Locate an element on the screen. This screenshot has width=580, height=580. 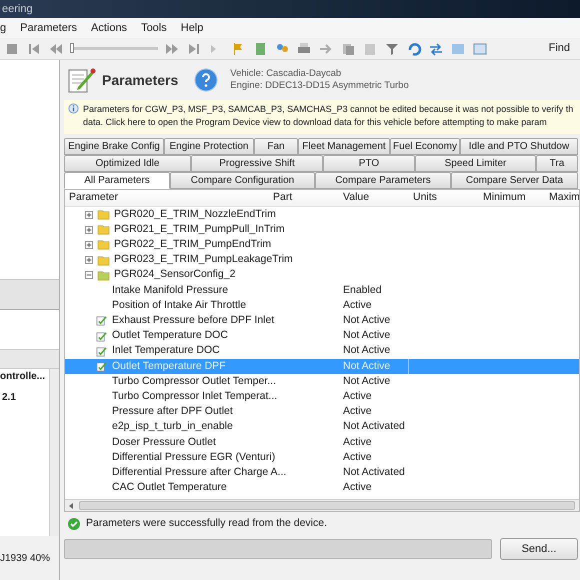
vehicle-text: Vehicle: Cascadia-Daycab is located at coordinates (286, 74).